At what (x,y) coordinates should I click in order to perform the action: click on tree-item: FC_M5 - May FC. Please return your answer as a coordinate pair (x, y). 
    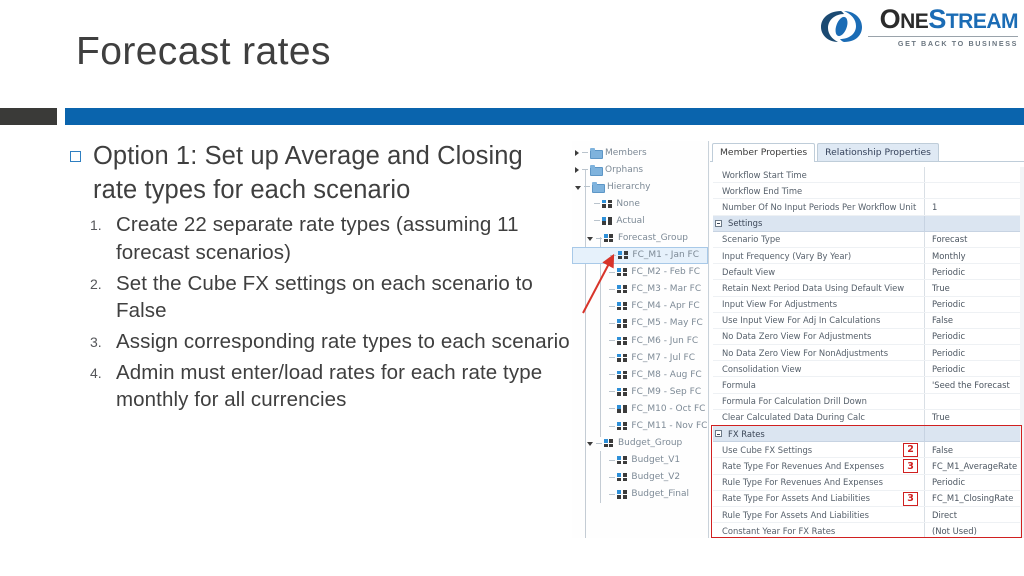
    Looking at the image, I should click on (640, 323).